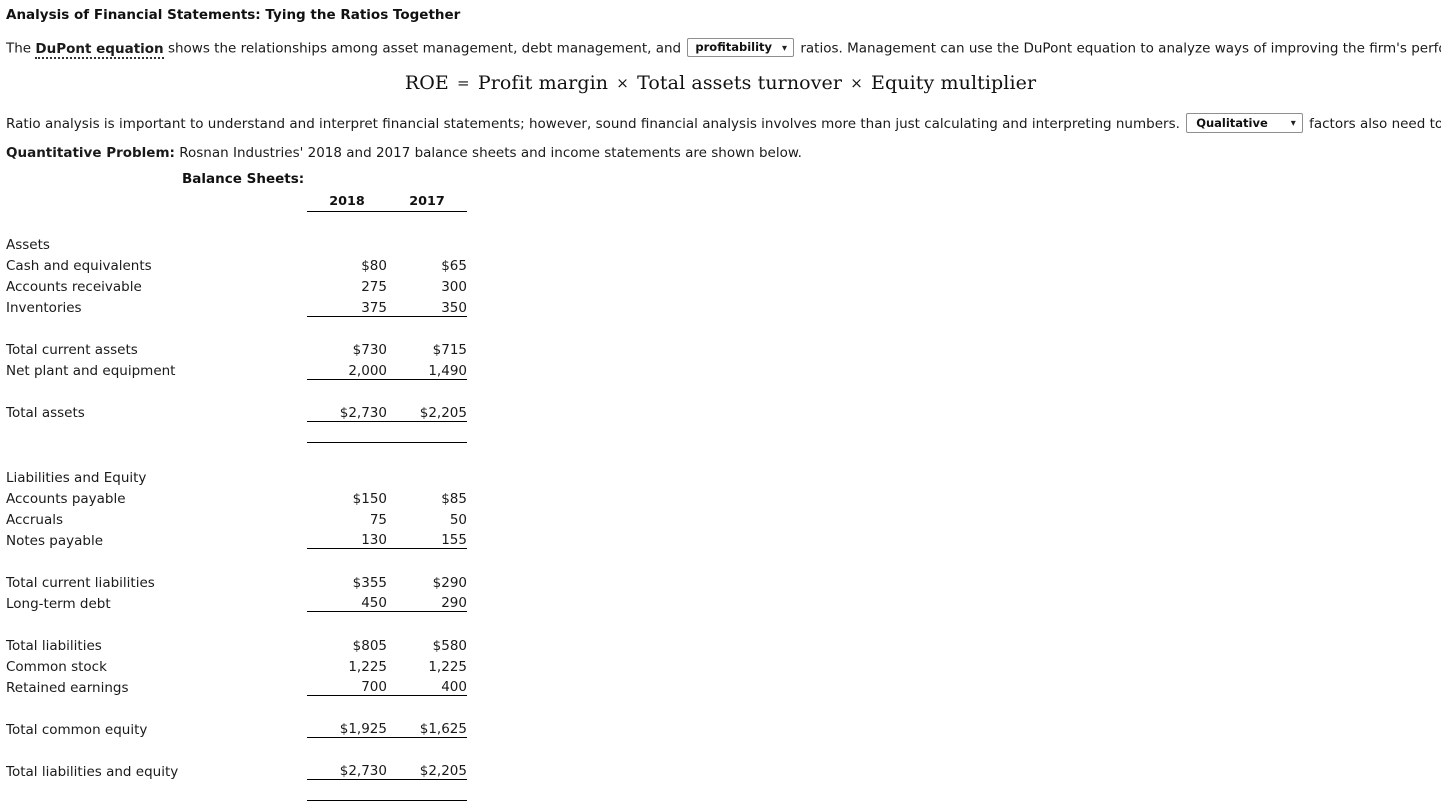  Describe the element at coordinates (28, 245) in the screenshot. I see `section-title: Assets` at that location.